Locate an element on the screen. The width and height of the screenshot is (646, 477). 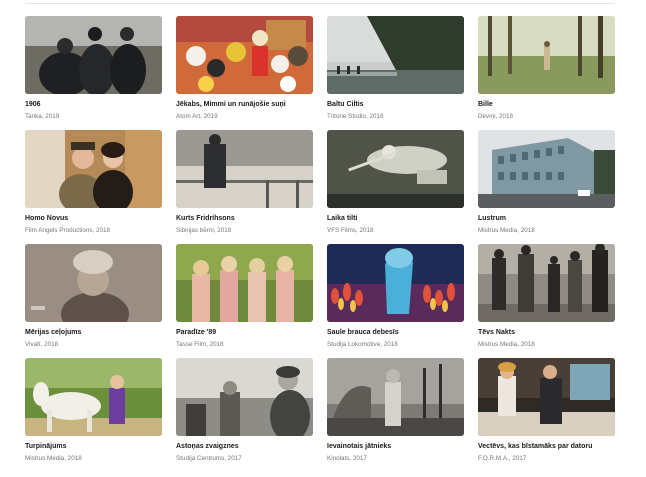
film-card: Laika tilti VFS Films, 2018 is located at coordinates (395, 187).